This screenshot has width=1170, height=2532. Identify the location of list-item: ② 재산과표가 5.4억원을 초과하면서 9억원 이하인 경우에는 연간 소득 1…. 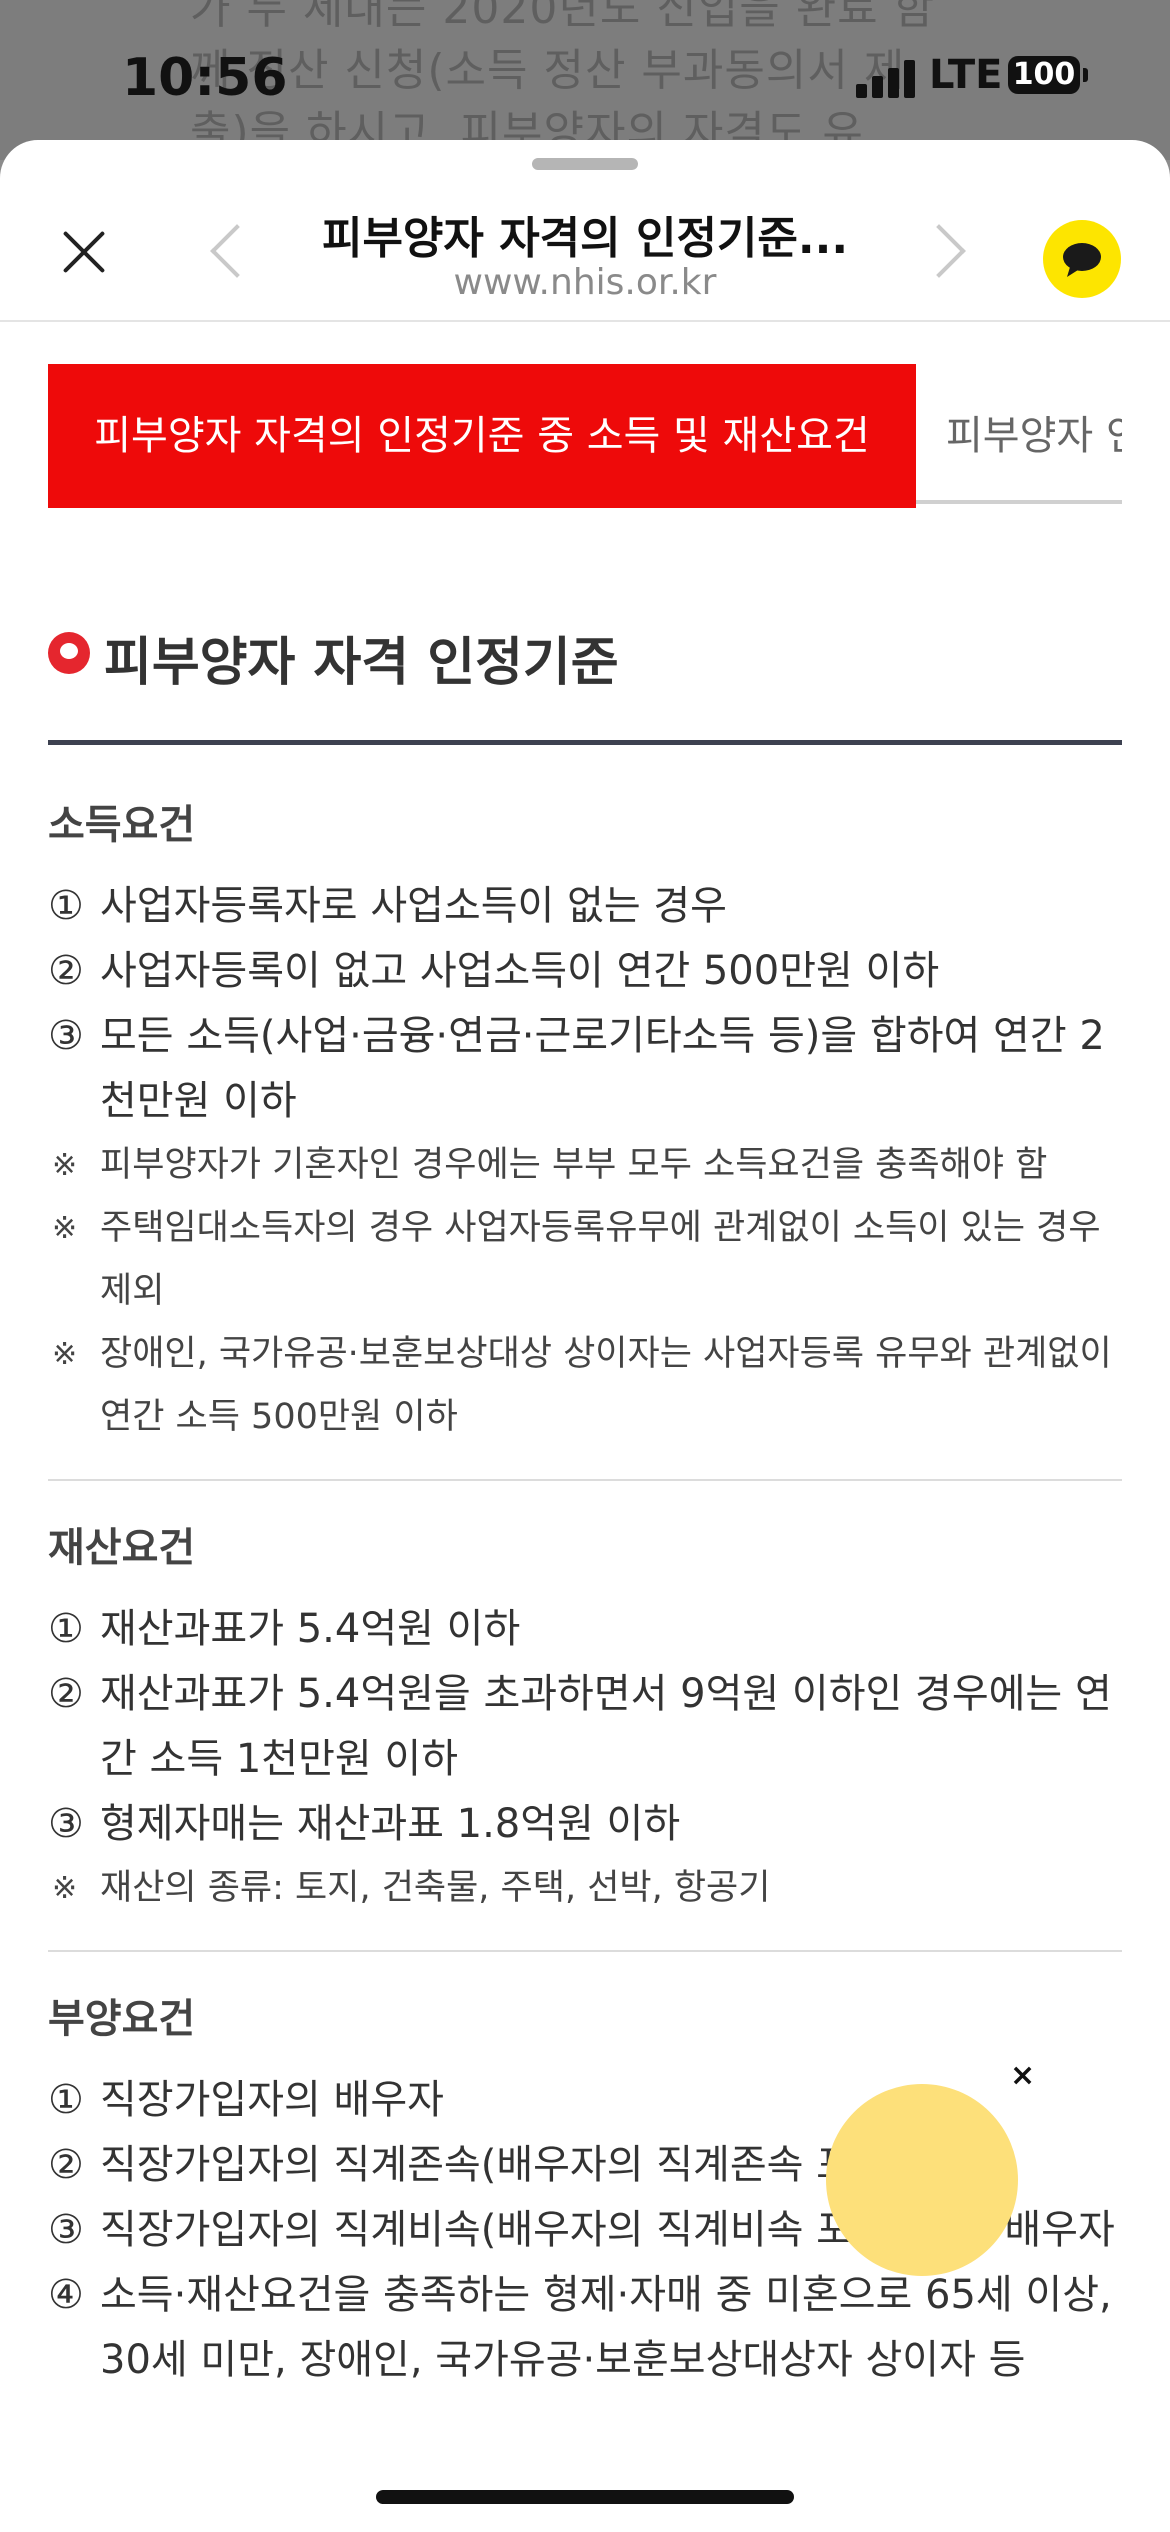
(580, 1726).